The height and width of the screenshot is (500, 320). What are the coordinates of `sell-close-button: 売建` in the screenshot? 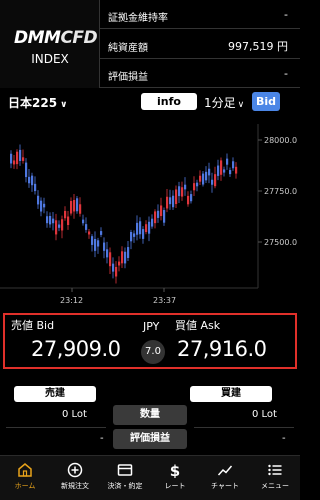 It's located at (55, 394).